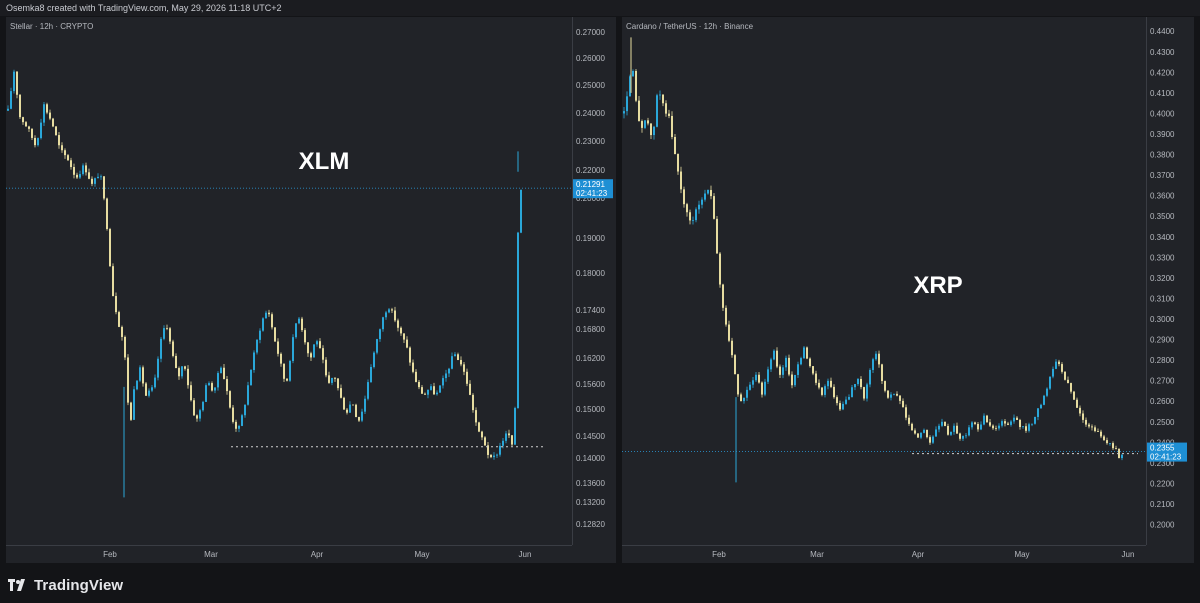  I want to click on y-tick-label: 0.14000, so click(590, 458).